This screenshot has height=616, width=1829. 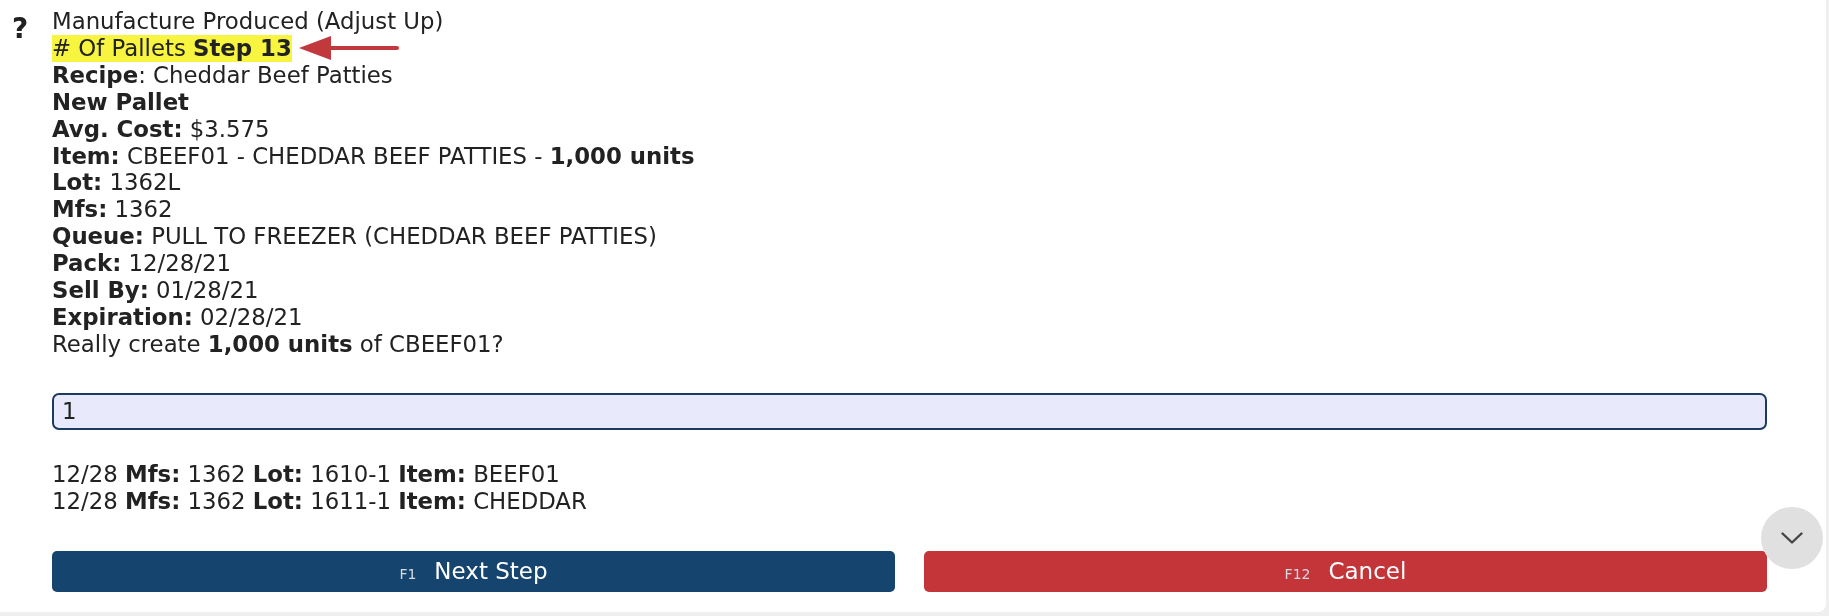 I want to click on detail-line: Avg. Cost: $3.575, so click(x=161, y=129).